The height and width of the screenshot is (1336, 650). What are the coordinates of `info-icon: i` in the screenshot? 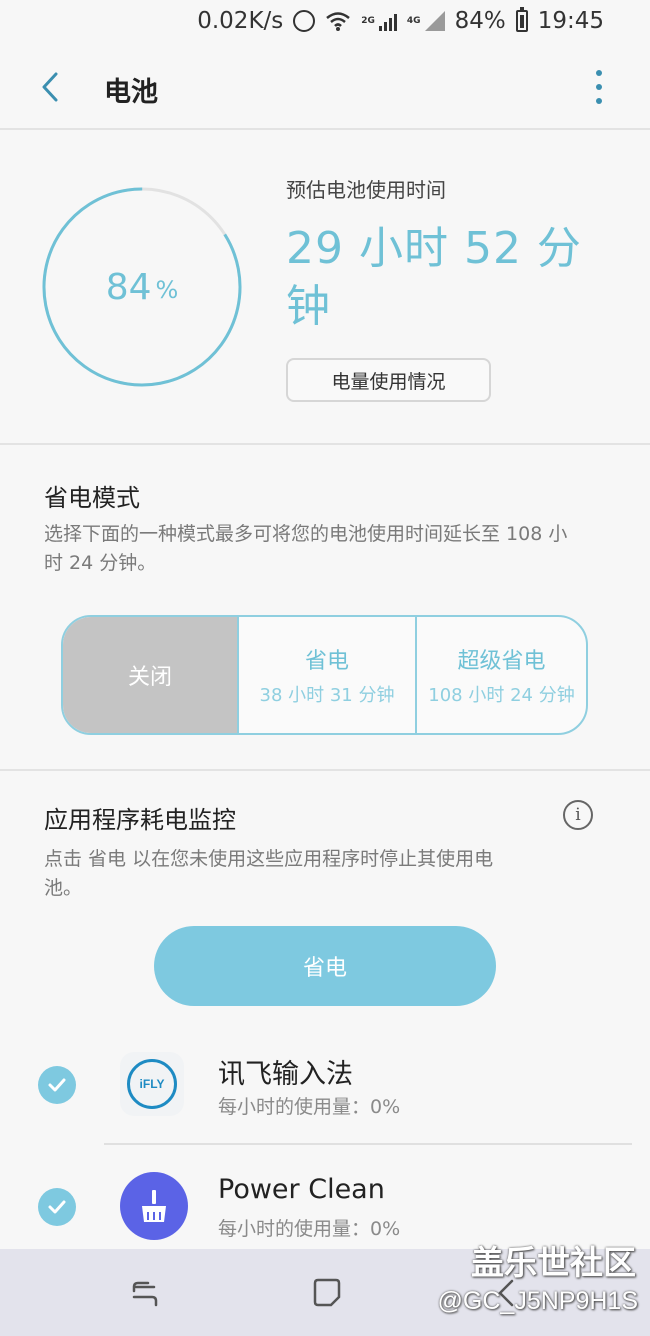 It's located at (578, 815).